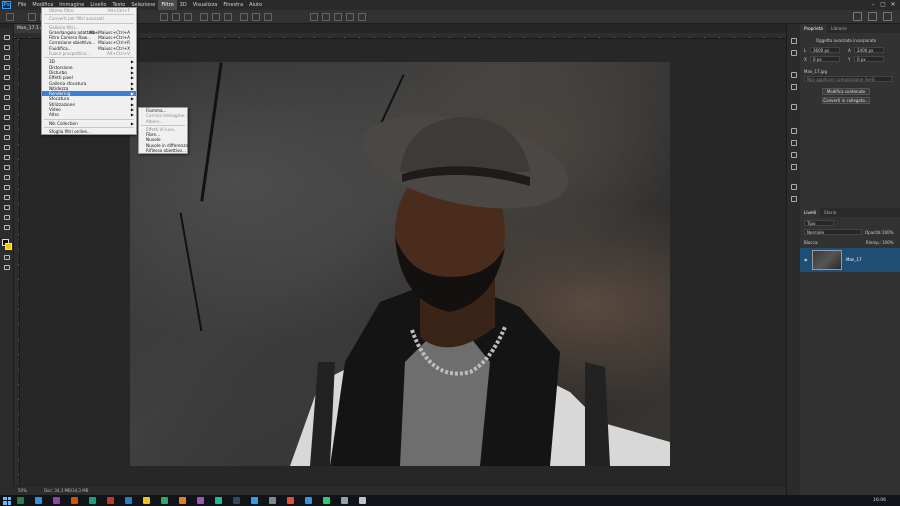 The height and width of the screenshot is (506, 900). Describe the element at coordinates (7, 267) in the screenshot. I see `screen-mode-icon` at that location.